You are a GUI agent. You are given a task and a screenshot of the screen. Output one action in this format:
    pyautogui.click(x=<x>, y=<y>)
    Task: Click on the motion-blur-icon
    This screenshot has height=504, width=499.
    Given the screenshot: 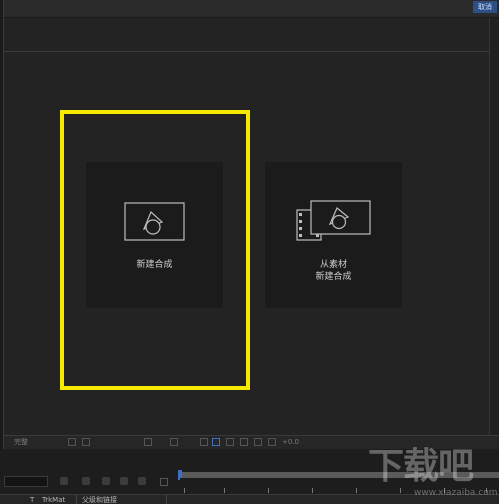 What is the action you would take?
    pyautogui.click(x=142, y=481)
    